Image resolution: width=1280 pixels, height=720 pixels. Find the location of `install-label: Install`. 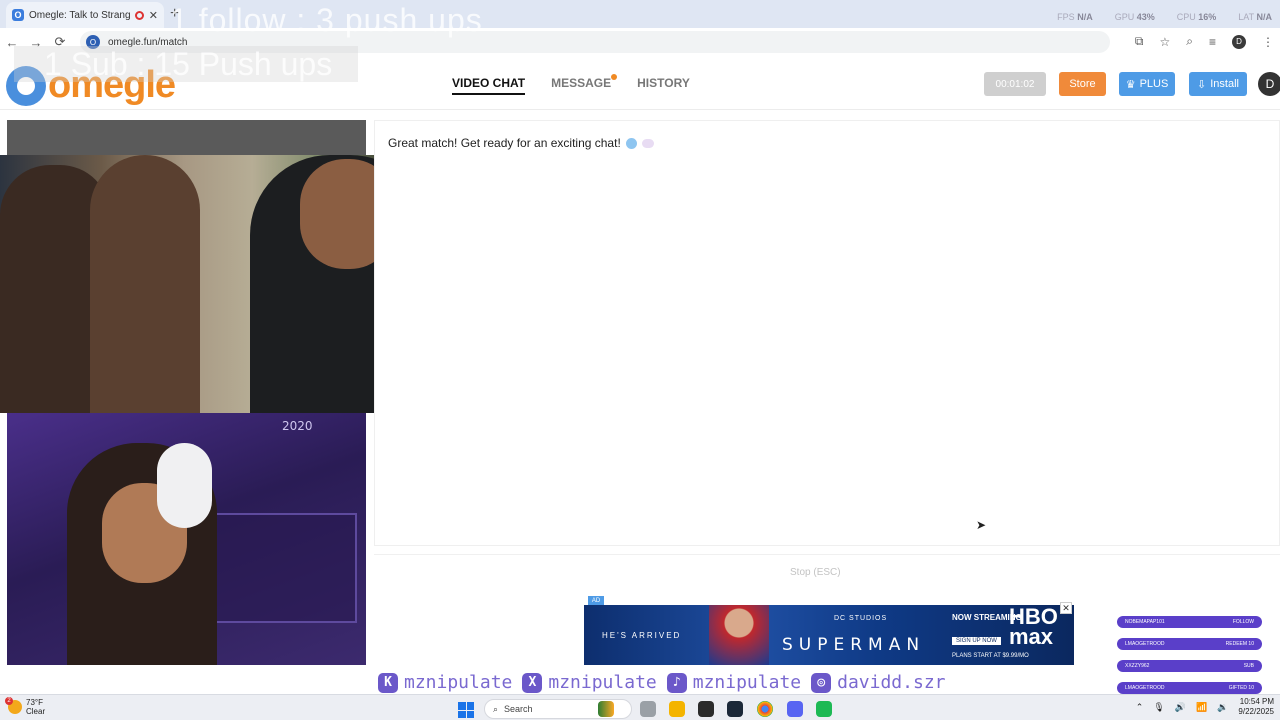

install-label: Install is located at coordinates (1224, 84).